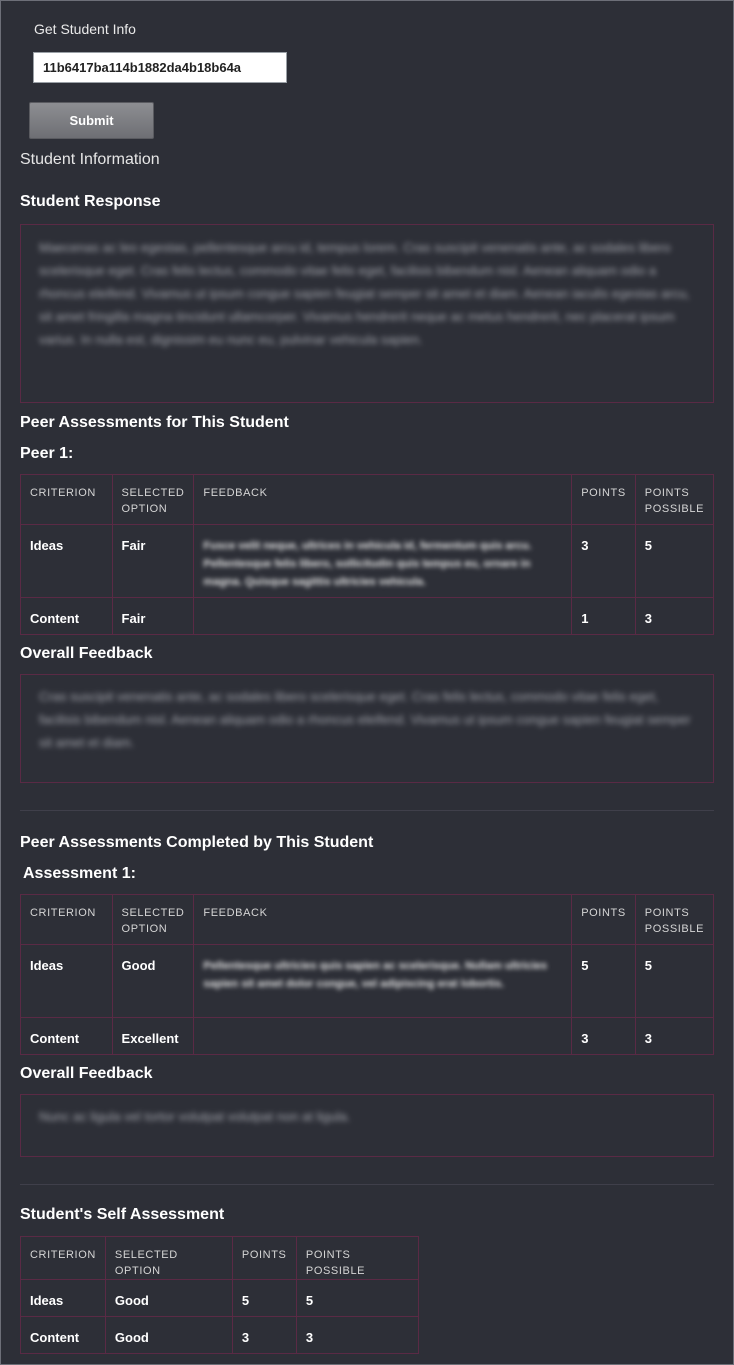  I want to click on cell-points: 1, so click(603, 616).